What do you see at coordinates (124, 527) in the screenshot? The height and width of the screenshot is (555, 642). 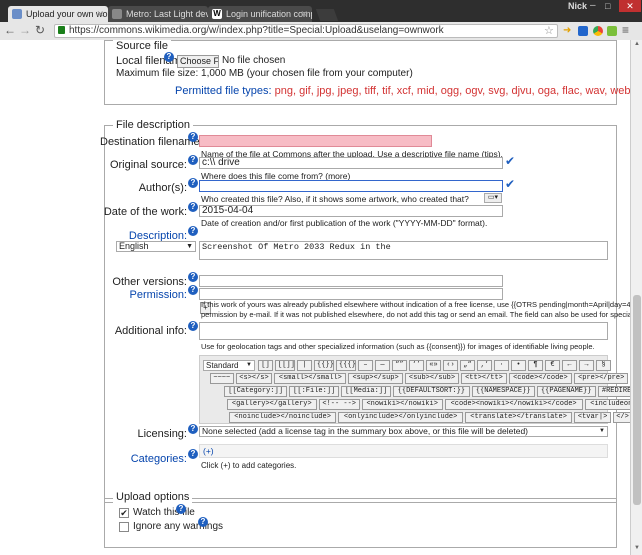 I see `ignore-warnings-checkbox` at bounding box center [124, 527].